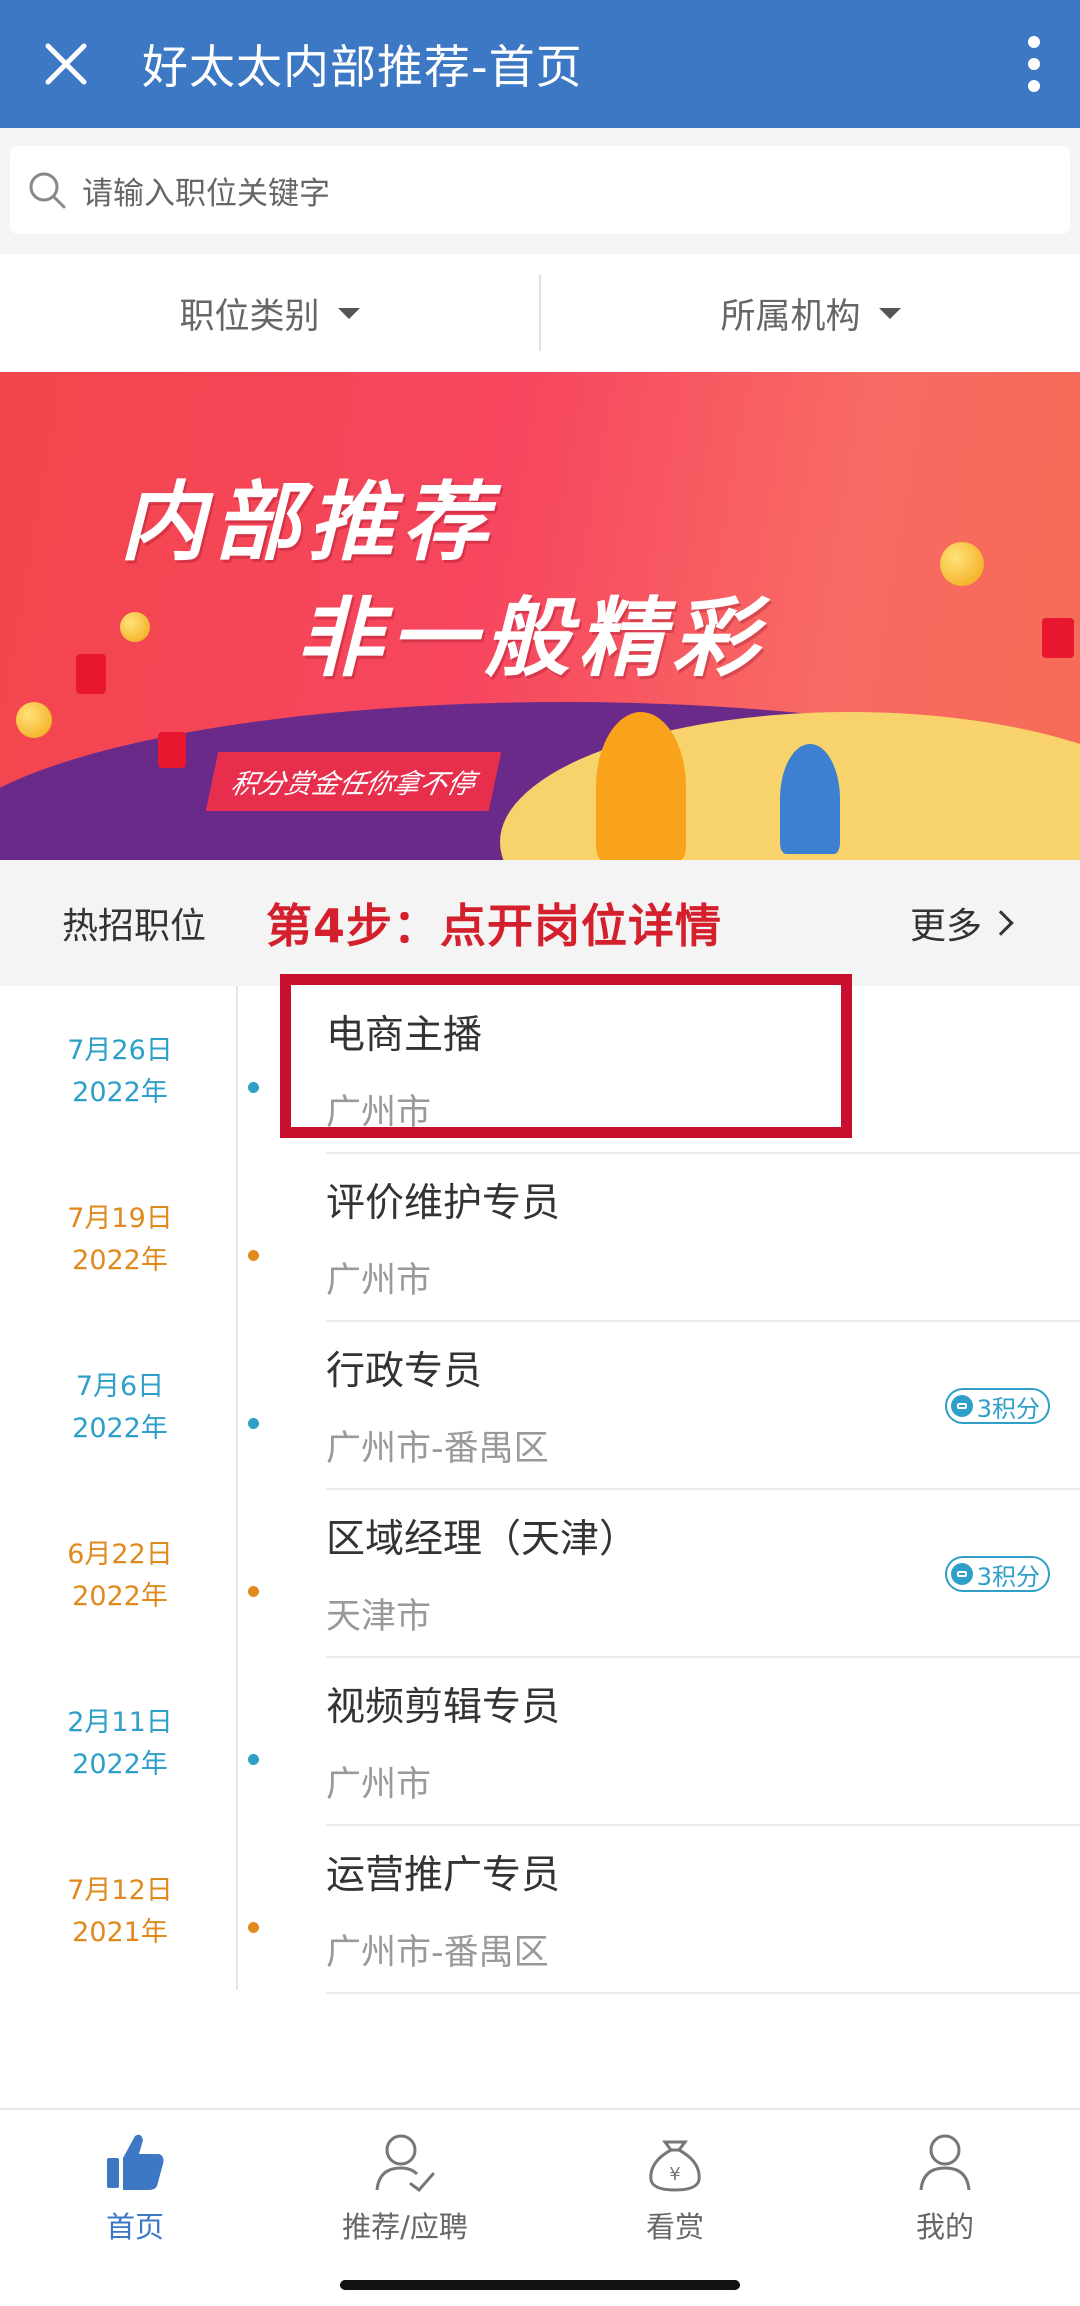  What do you see at coordinates (540, 1406) in the screenshot?
I see `job-row: 7月6日 2022年 行政专员 广州市-番禺区 3积分` at bounding box center [540, 1406].